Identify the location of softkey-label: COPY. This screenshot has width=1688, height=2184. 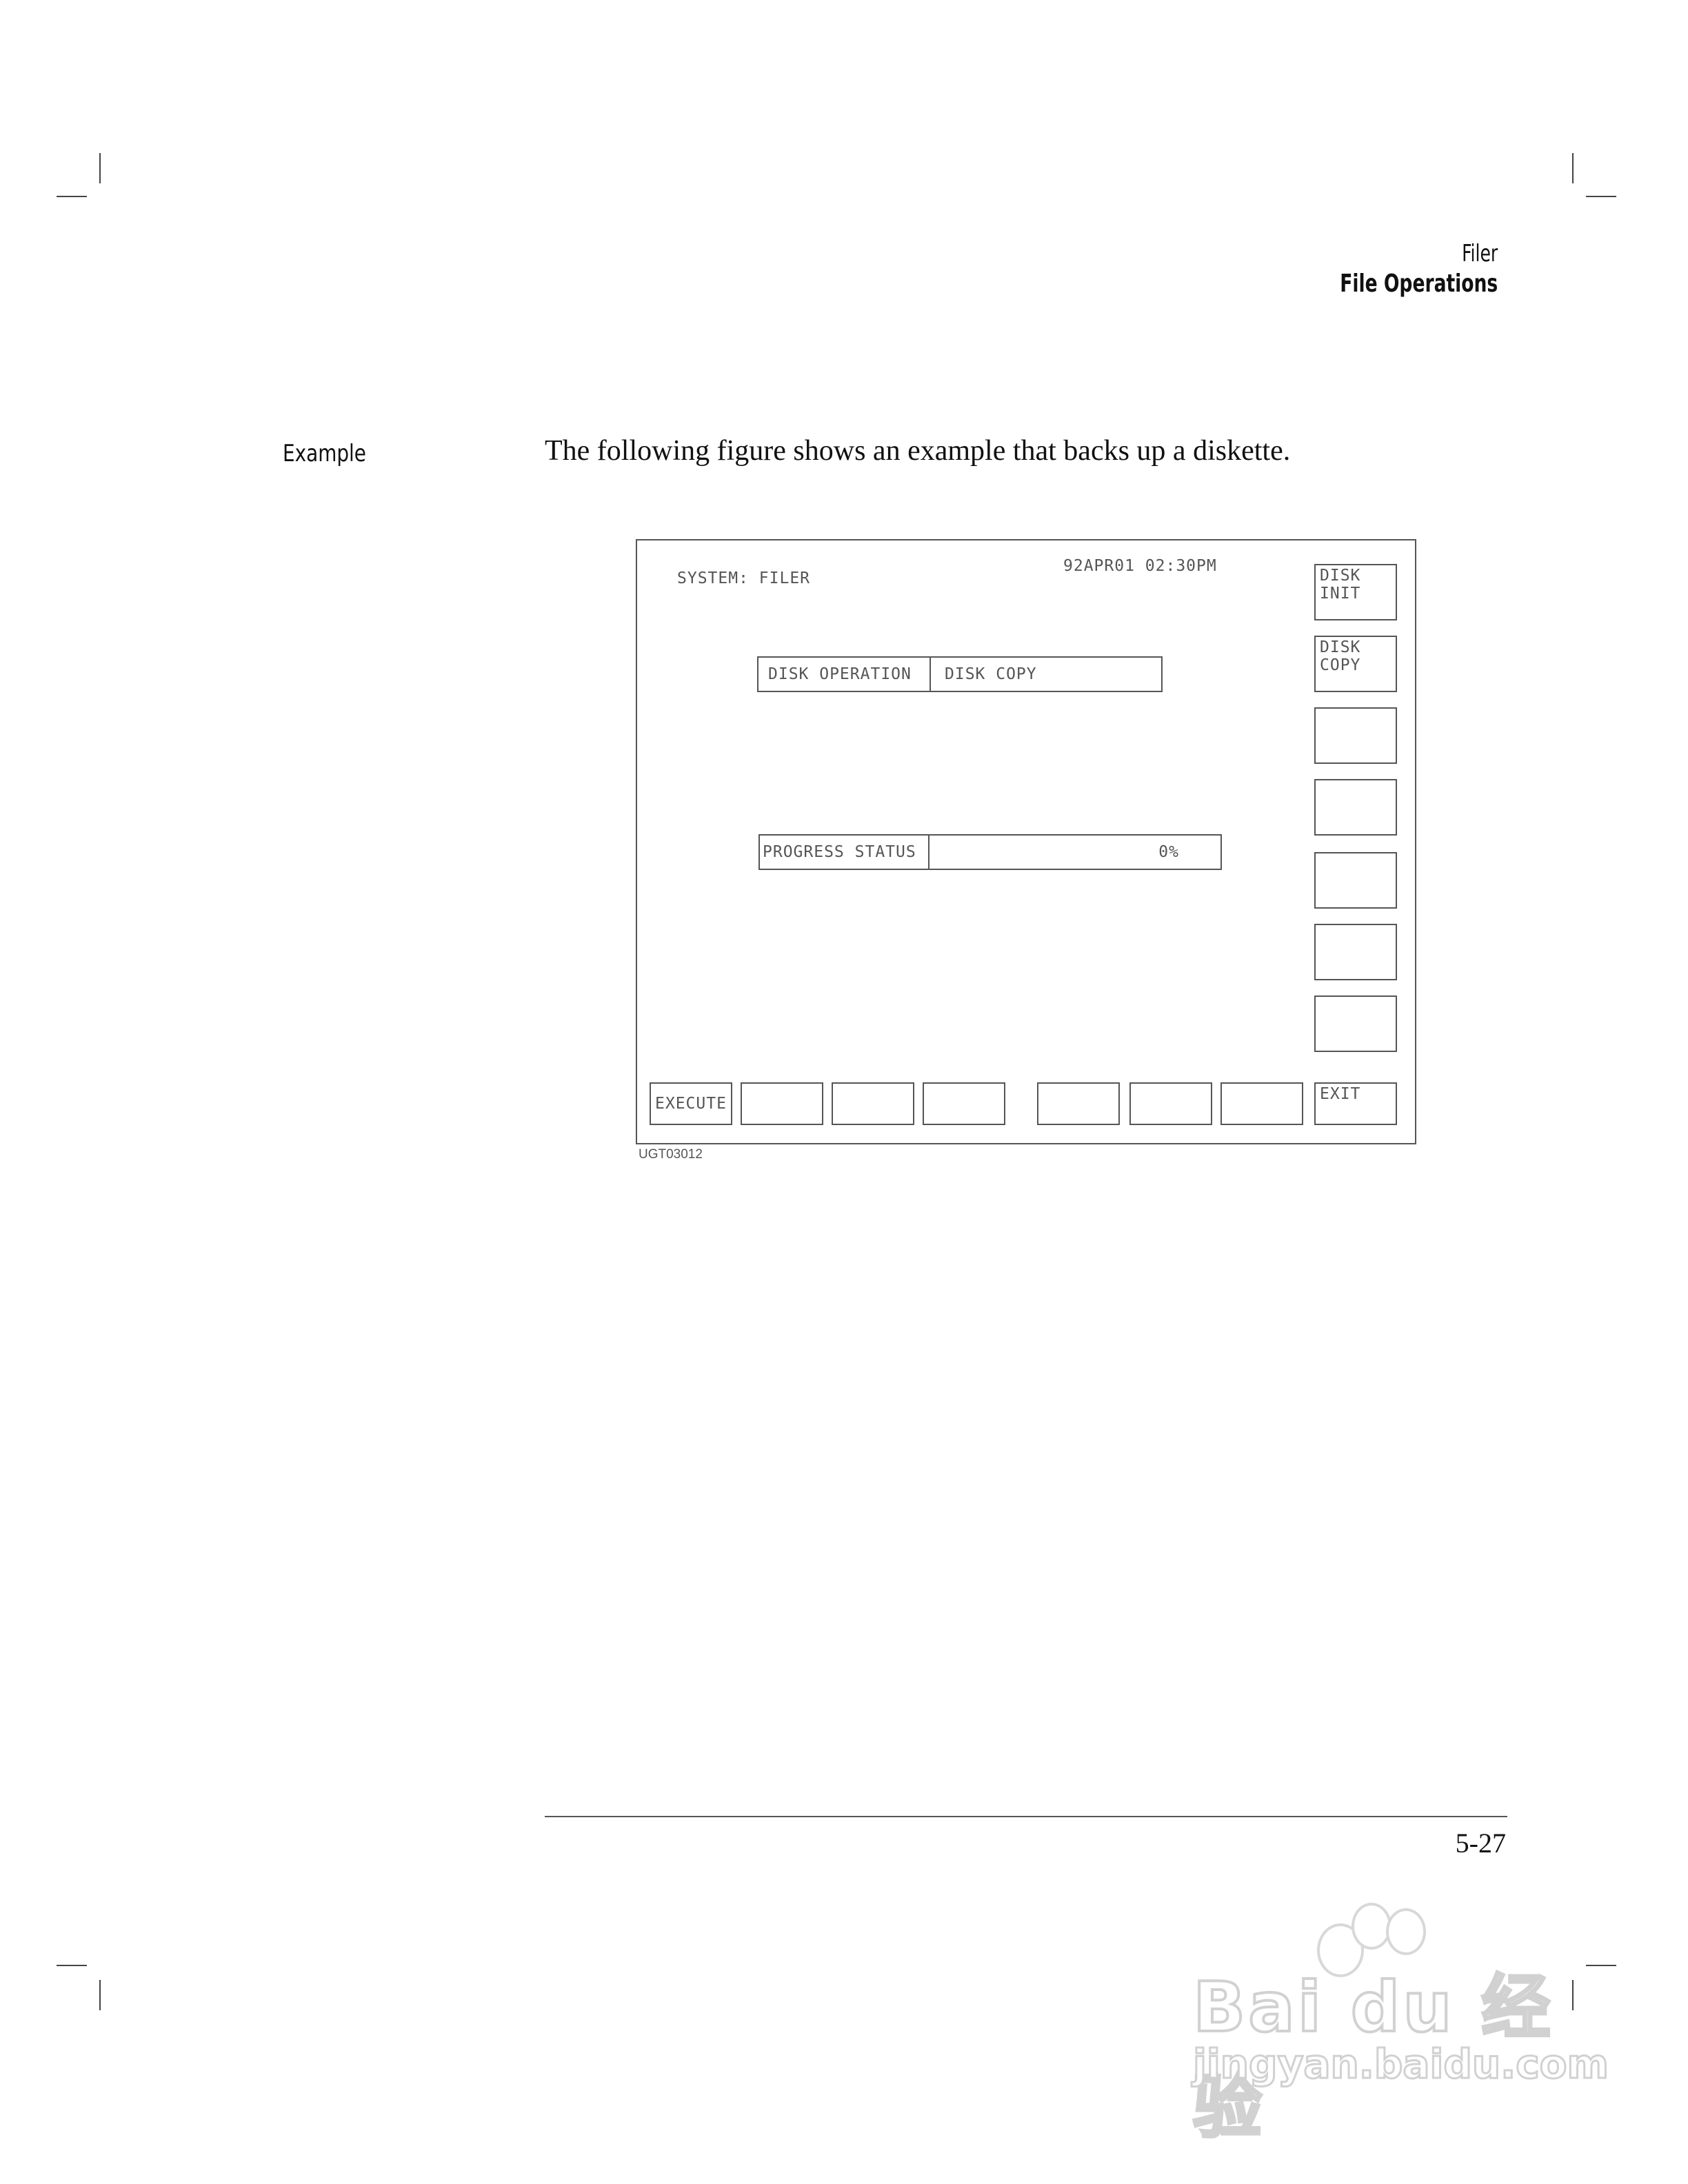
(1340, 665).